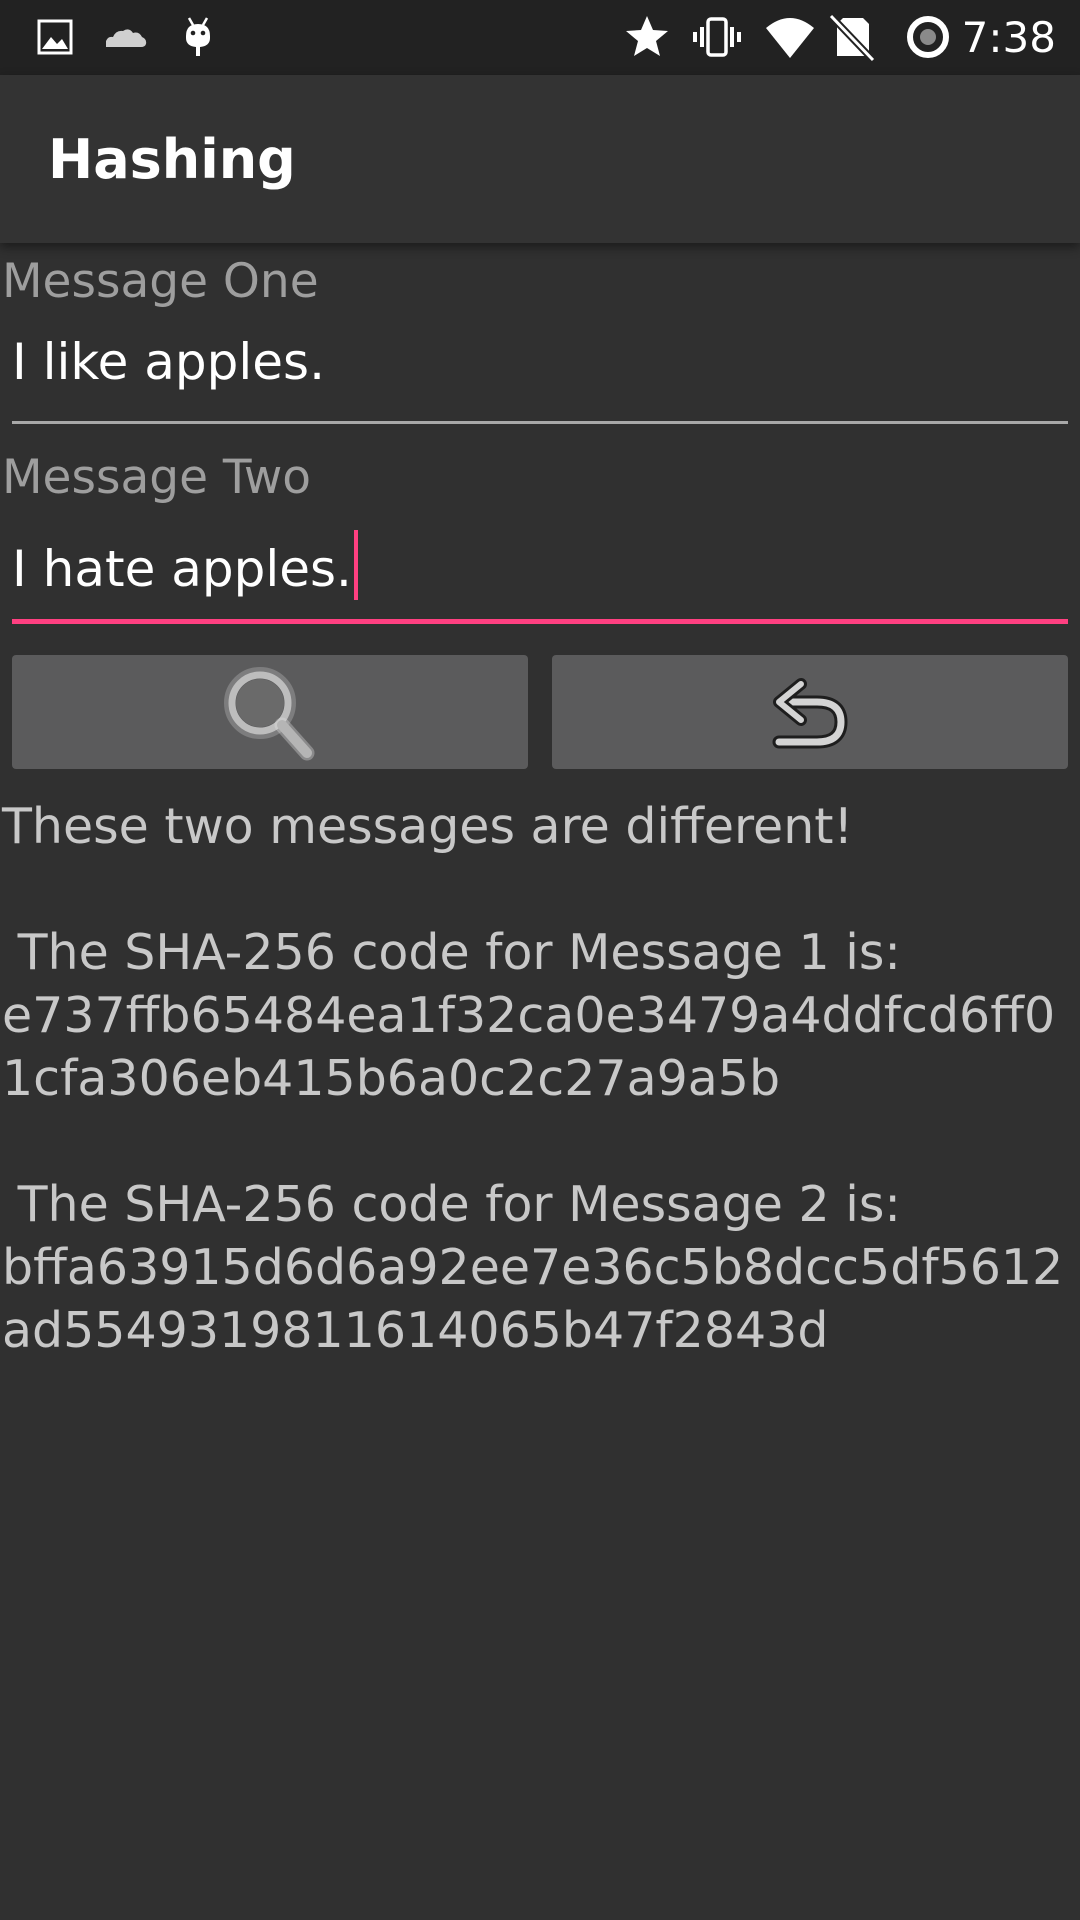 Image resolution: width=1080 pixels, height=1920 pixels. Describe the element at coordinates (540, 159) in the screenshot. I see `app-bar: Hashing` at that location.